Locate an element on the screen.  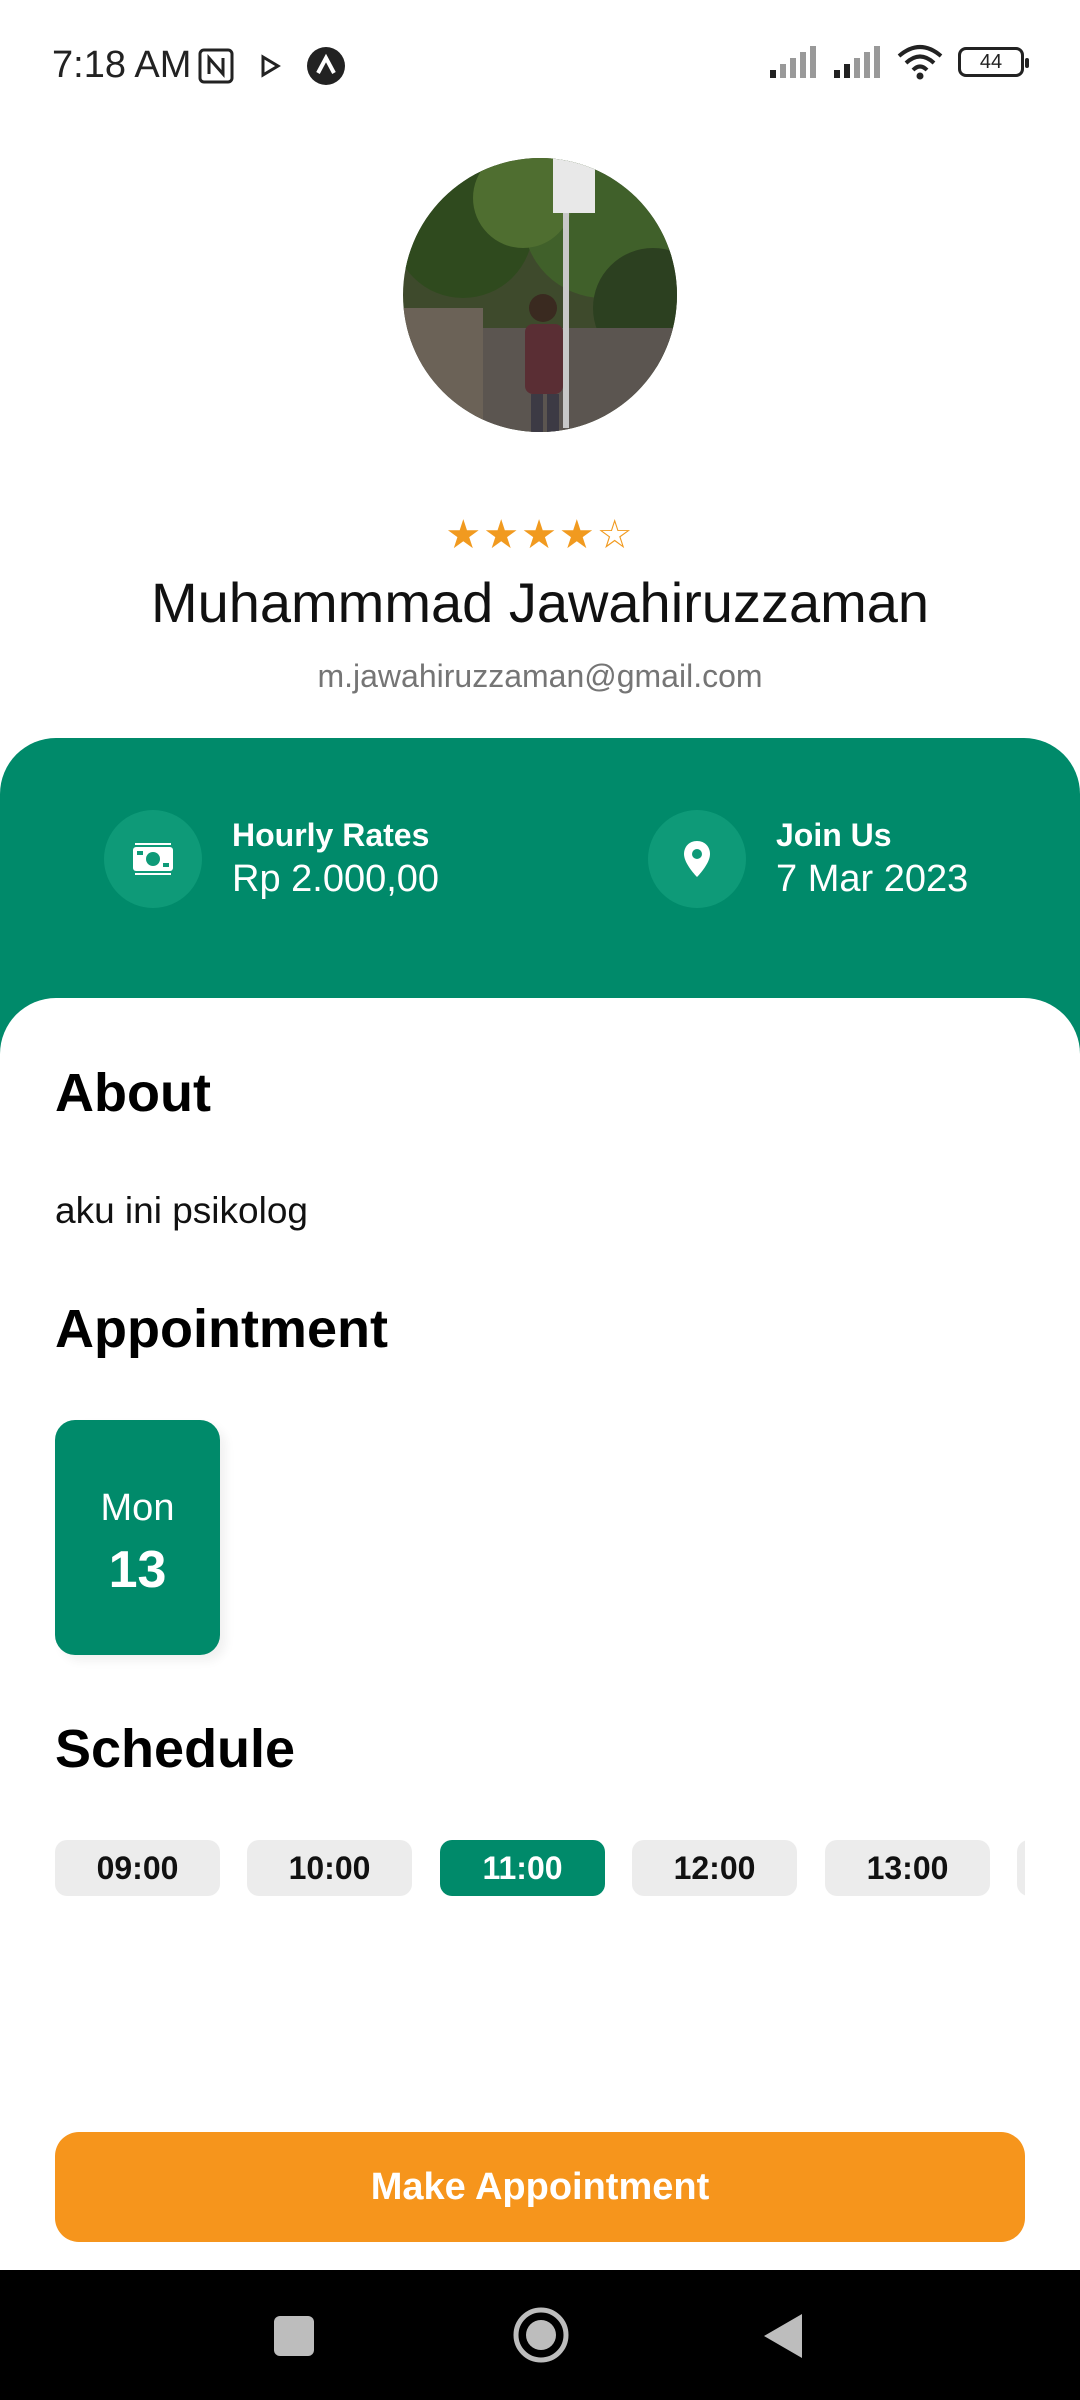
profile-name: Muhammmad Jawahiruzzaman is located at coordinates (540, 602).